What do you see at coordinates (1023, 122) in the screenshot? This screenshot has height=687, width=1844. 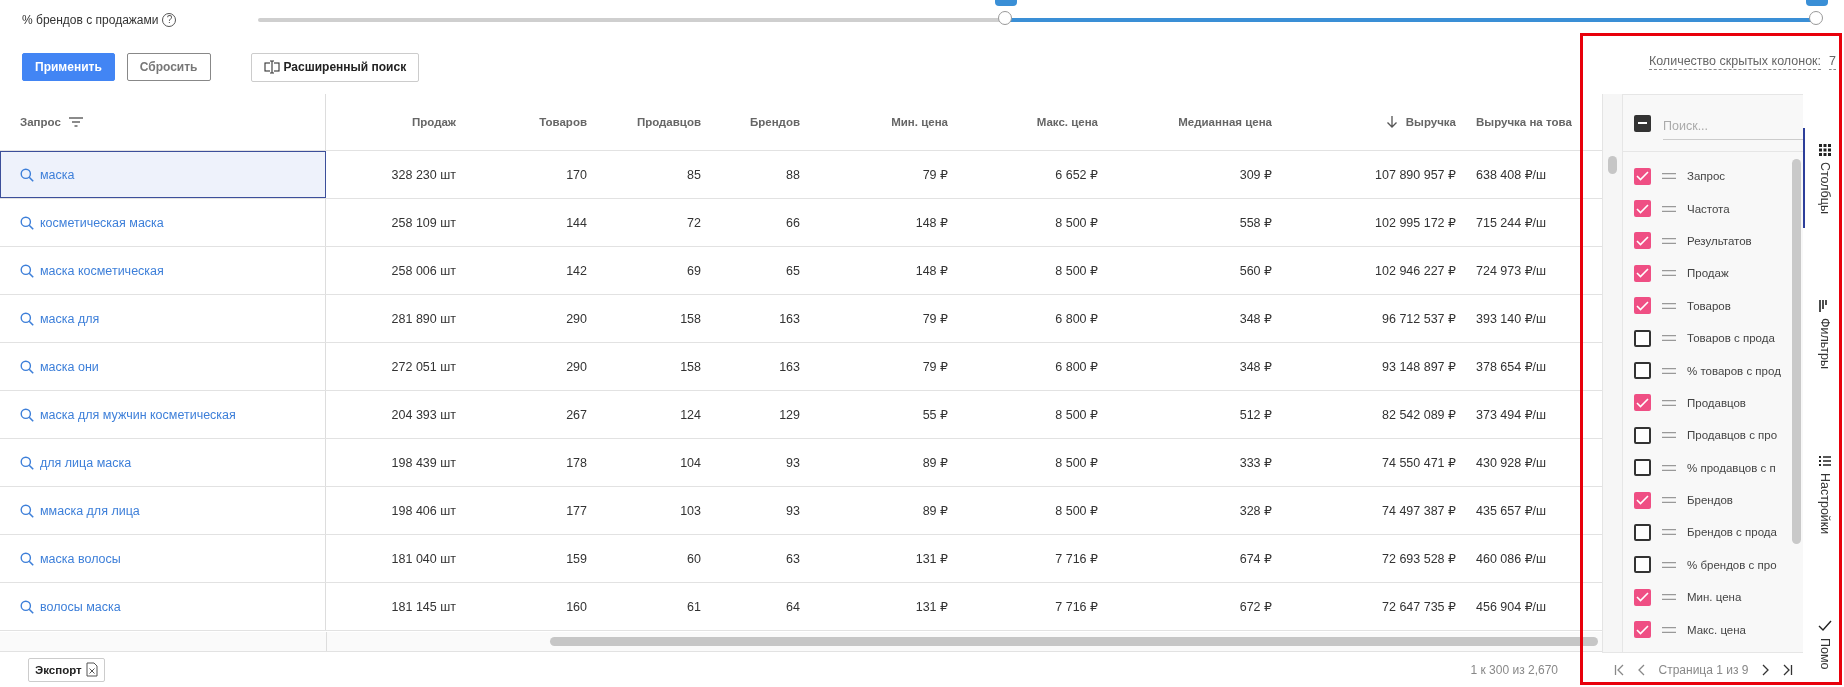 I see `column-header: Макс. цена` at bounding box center [1023, 122].